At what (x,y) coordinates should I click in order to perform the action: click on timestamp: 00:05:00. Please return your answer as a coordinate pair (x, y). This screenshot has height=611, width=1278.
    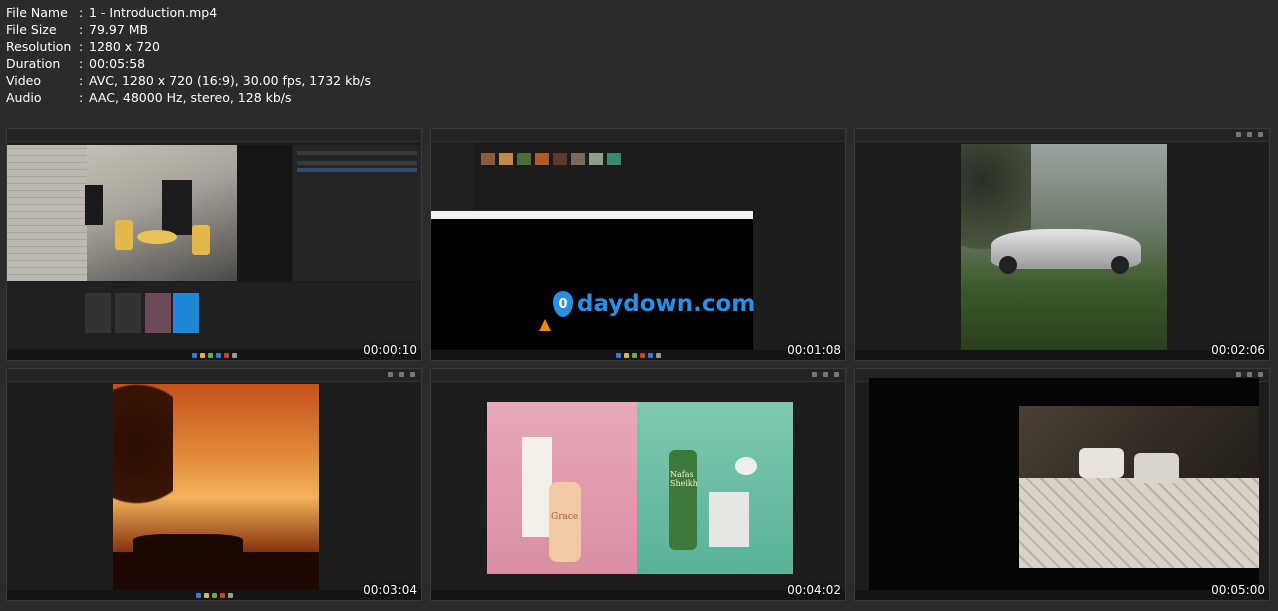
    Looking at the image, I should click on (1238, 590).